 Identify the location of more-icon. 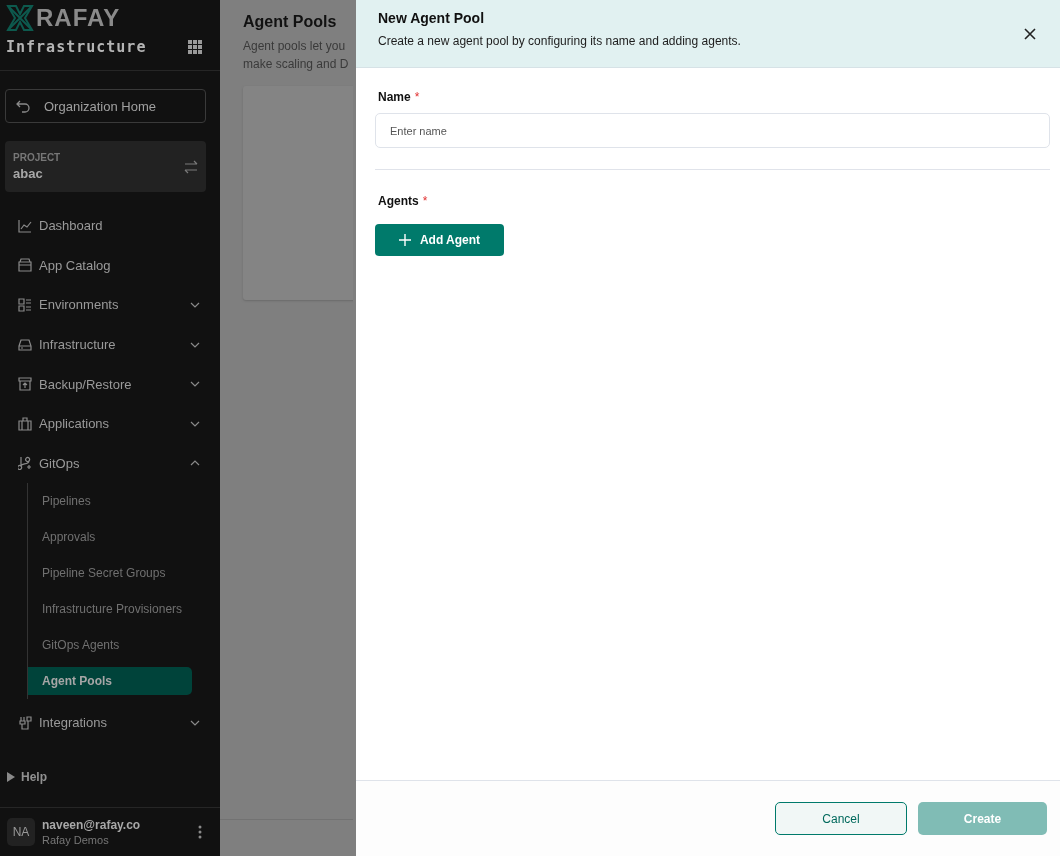
(200, 832).